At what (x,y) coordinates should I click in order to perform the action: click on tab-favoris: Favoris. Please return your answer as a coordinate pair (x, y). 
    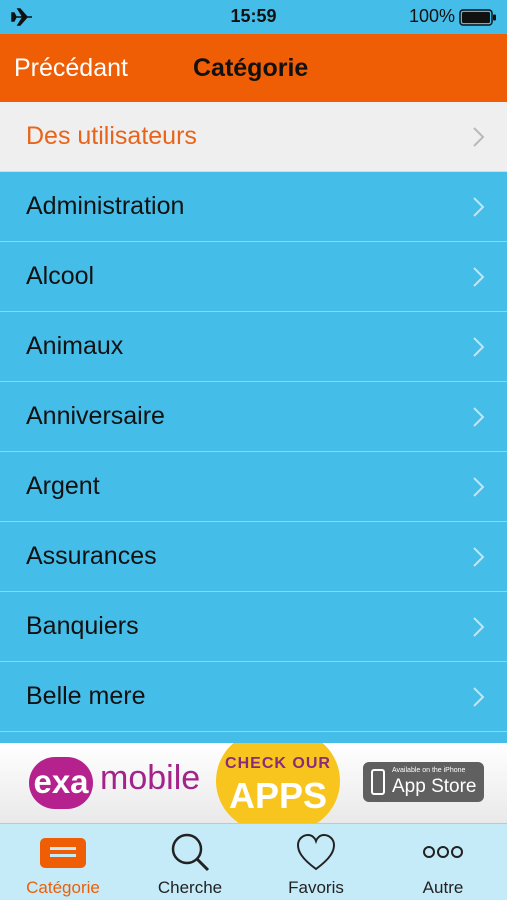
    Looking at the image, I should click on (316, 862).